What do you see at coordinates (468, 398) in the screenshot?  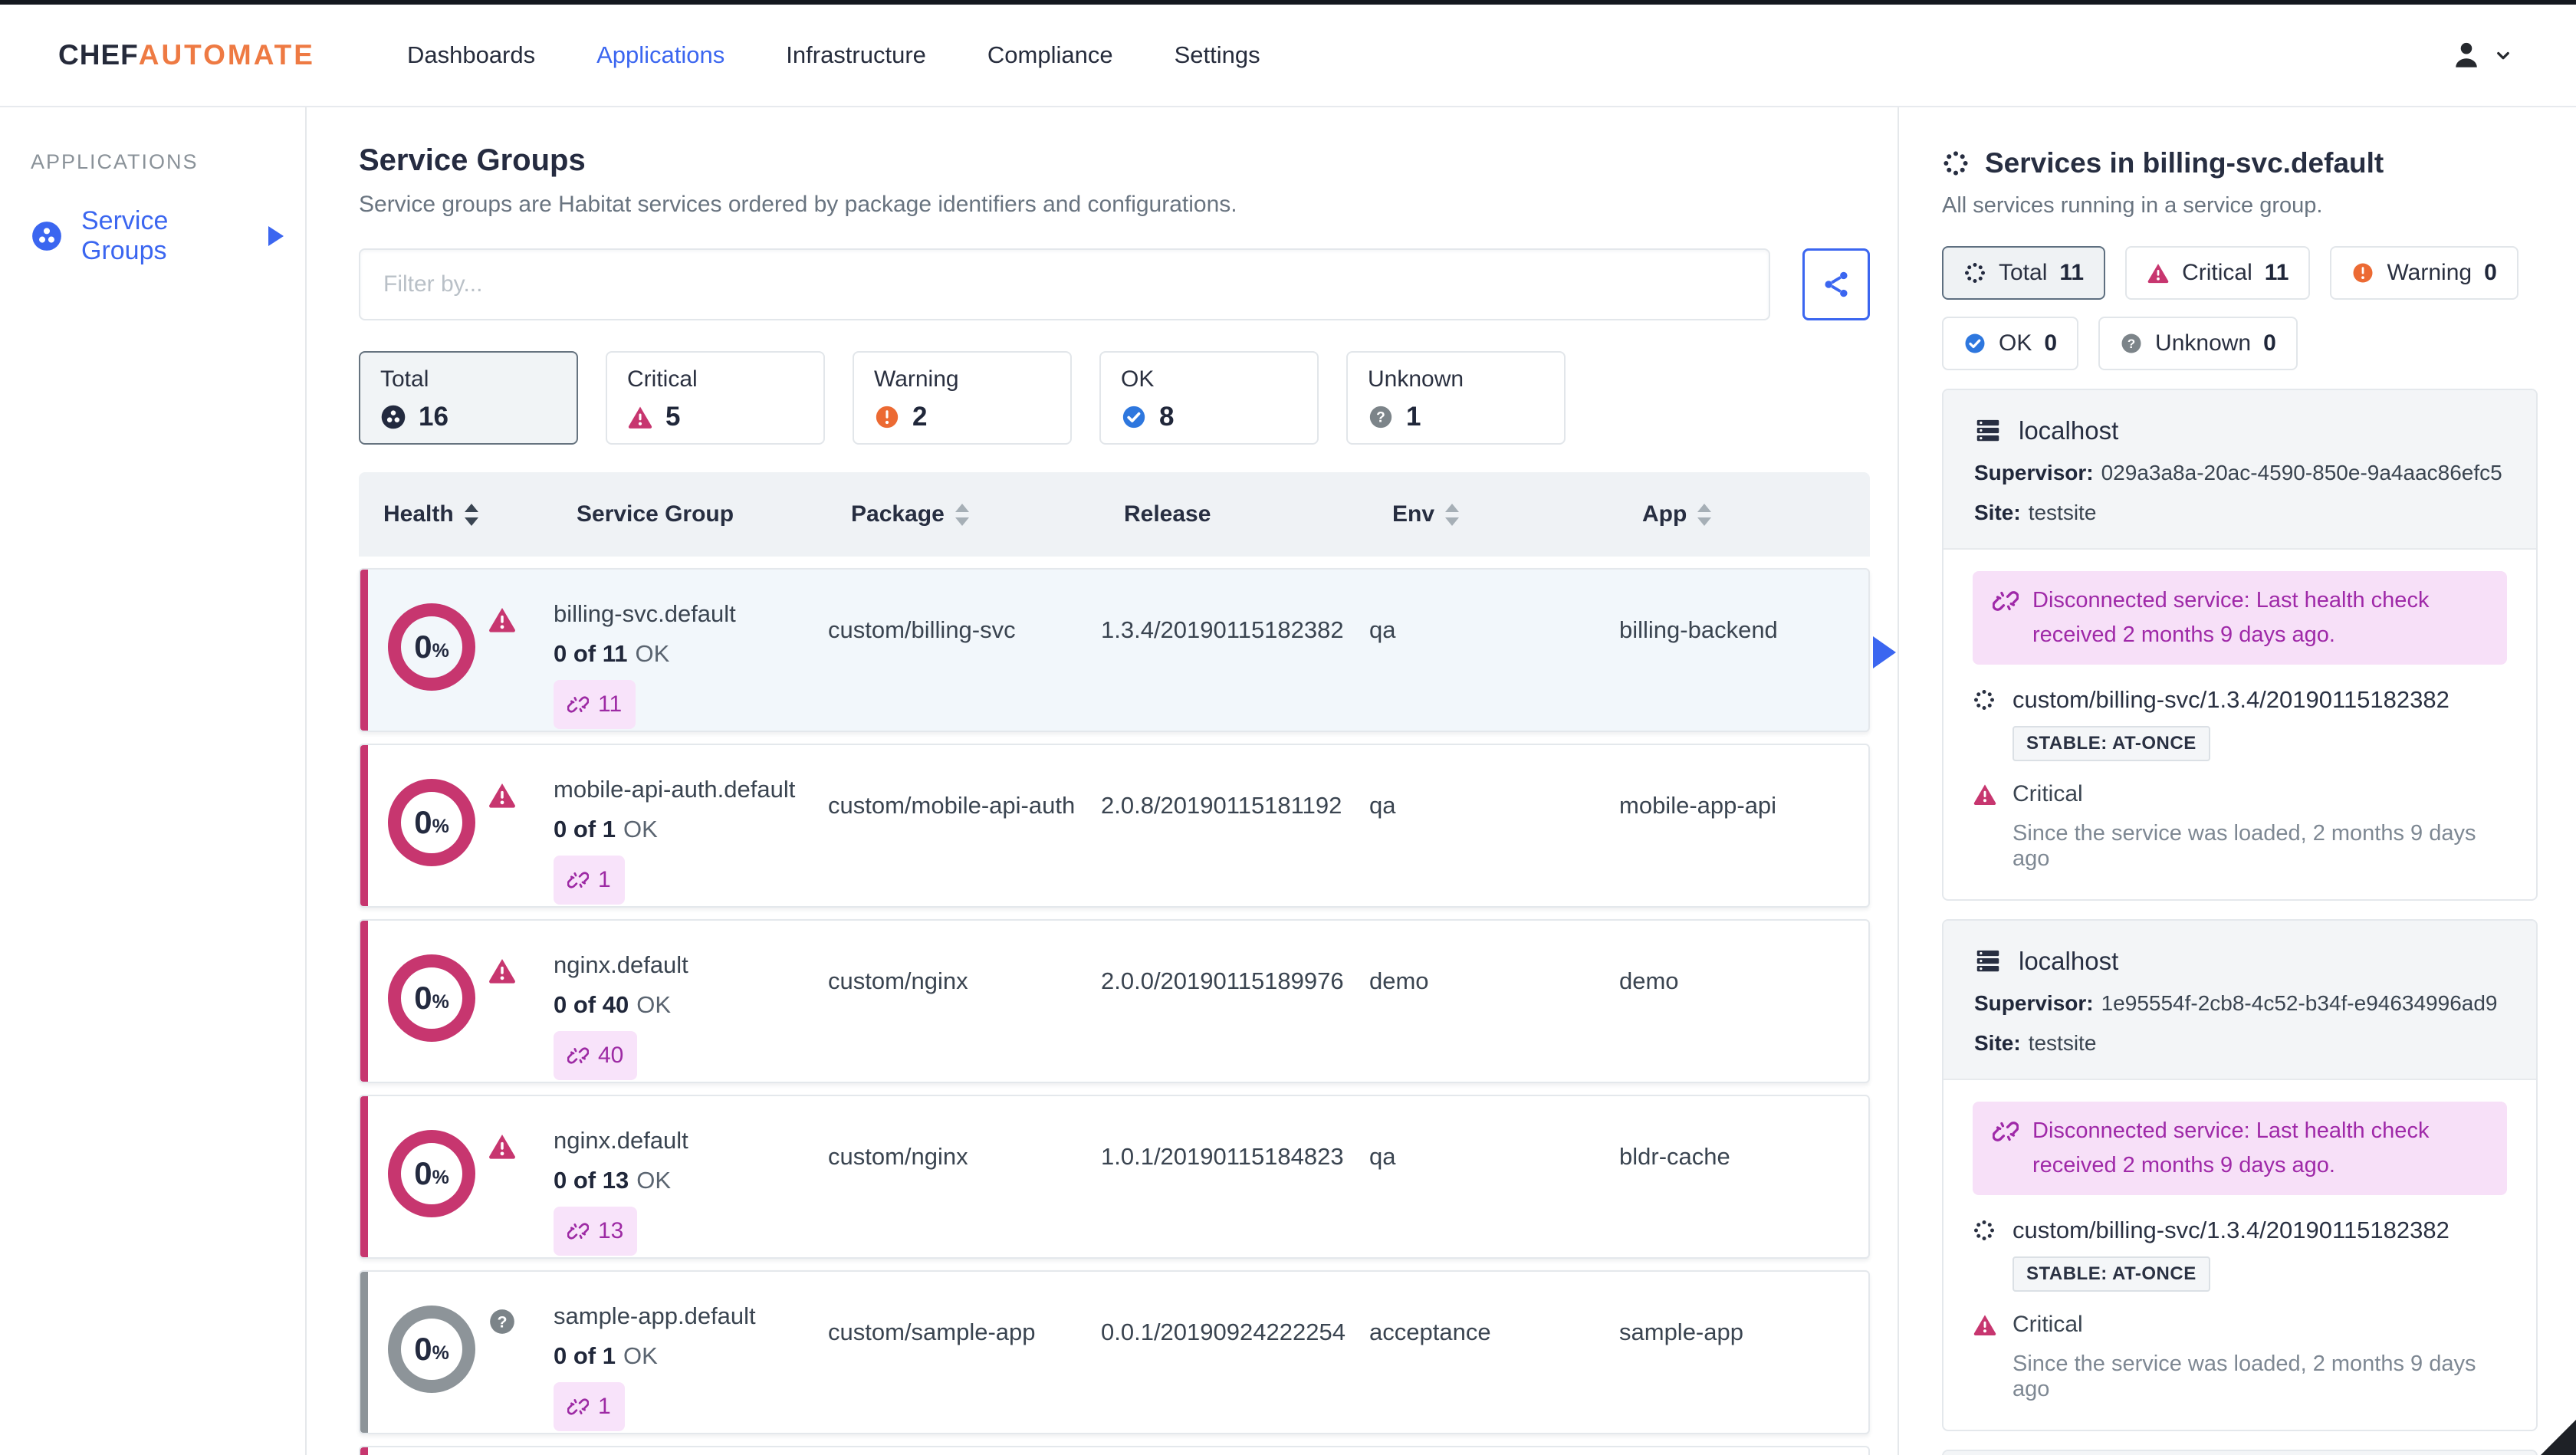 I see `stat-card-total: Total 16` at bounding box center [468, 398].